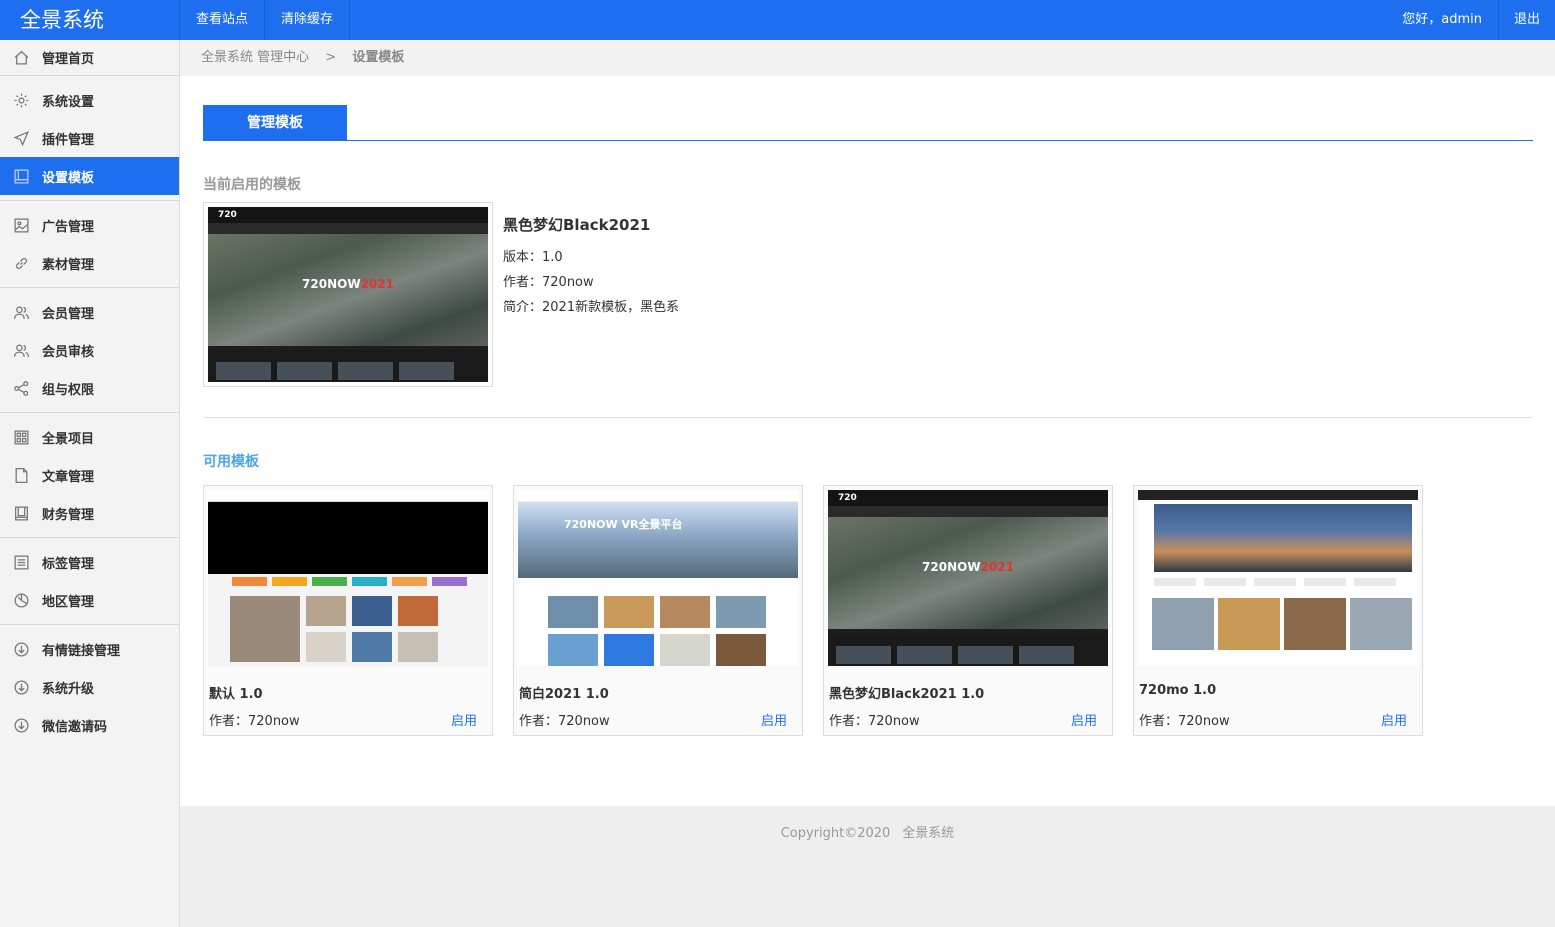 Image resolution: width=1555 pixels, height=927 pixels. Describe the element at coordinates (835, 833) in the screenshot. I see `footer-copyright: Copyright©2020` at that location.